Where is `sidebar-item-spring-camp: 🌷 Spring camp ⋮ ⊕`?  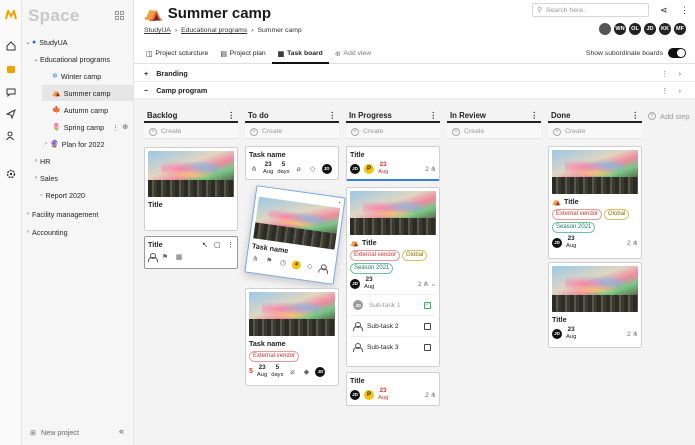 sidebar-item-spring-camp: 🌷 Spring camp ⋮ ⊕ is located at coordinates (88, 127).